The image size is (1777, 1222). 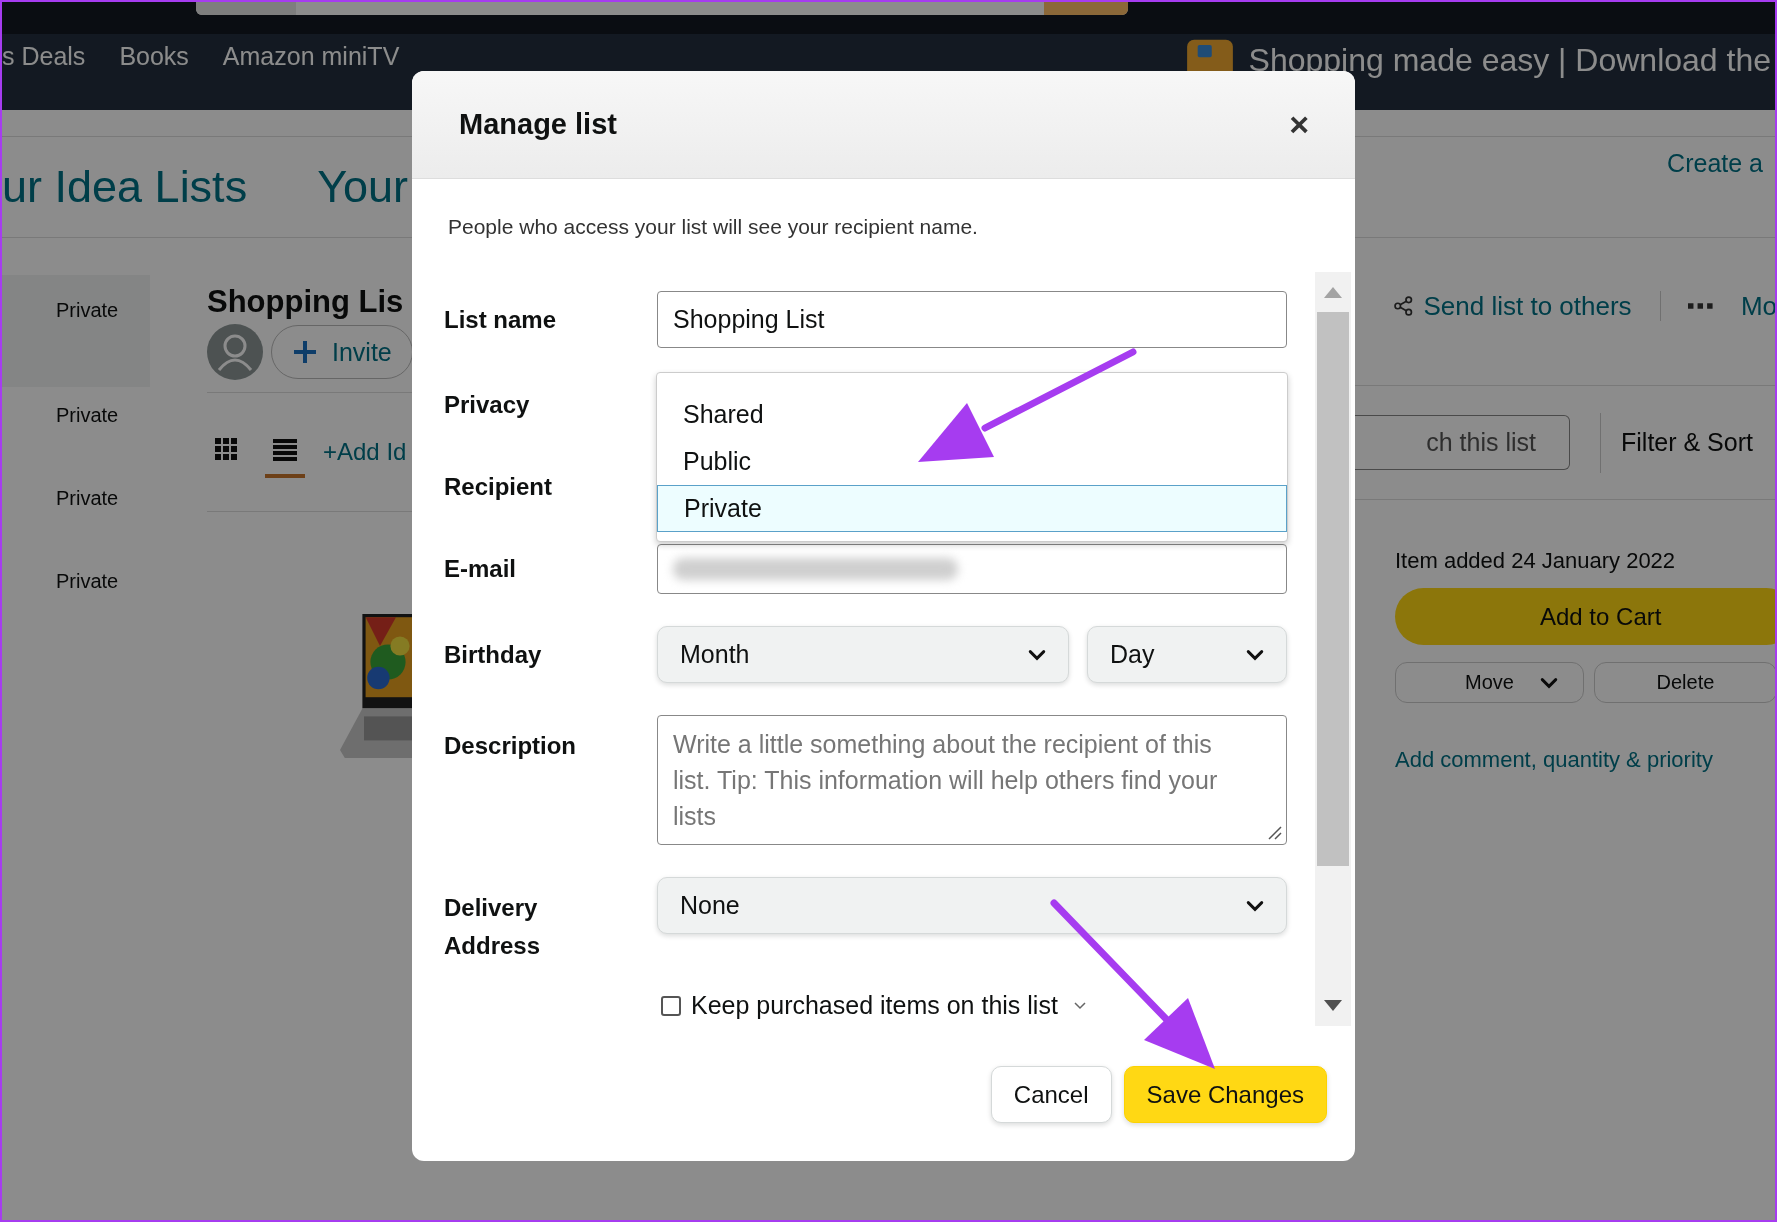 What do you see at coordinates (1462, 442) in the screenshot?
I see `search-field: ch this list` at bounding box center [1462, 442].